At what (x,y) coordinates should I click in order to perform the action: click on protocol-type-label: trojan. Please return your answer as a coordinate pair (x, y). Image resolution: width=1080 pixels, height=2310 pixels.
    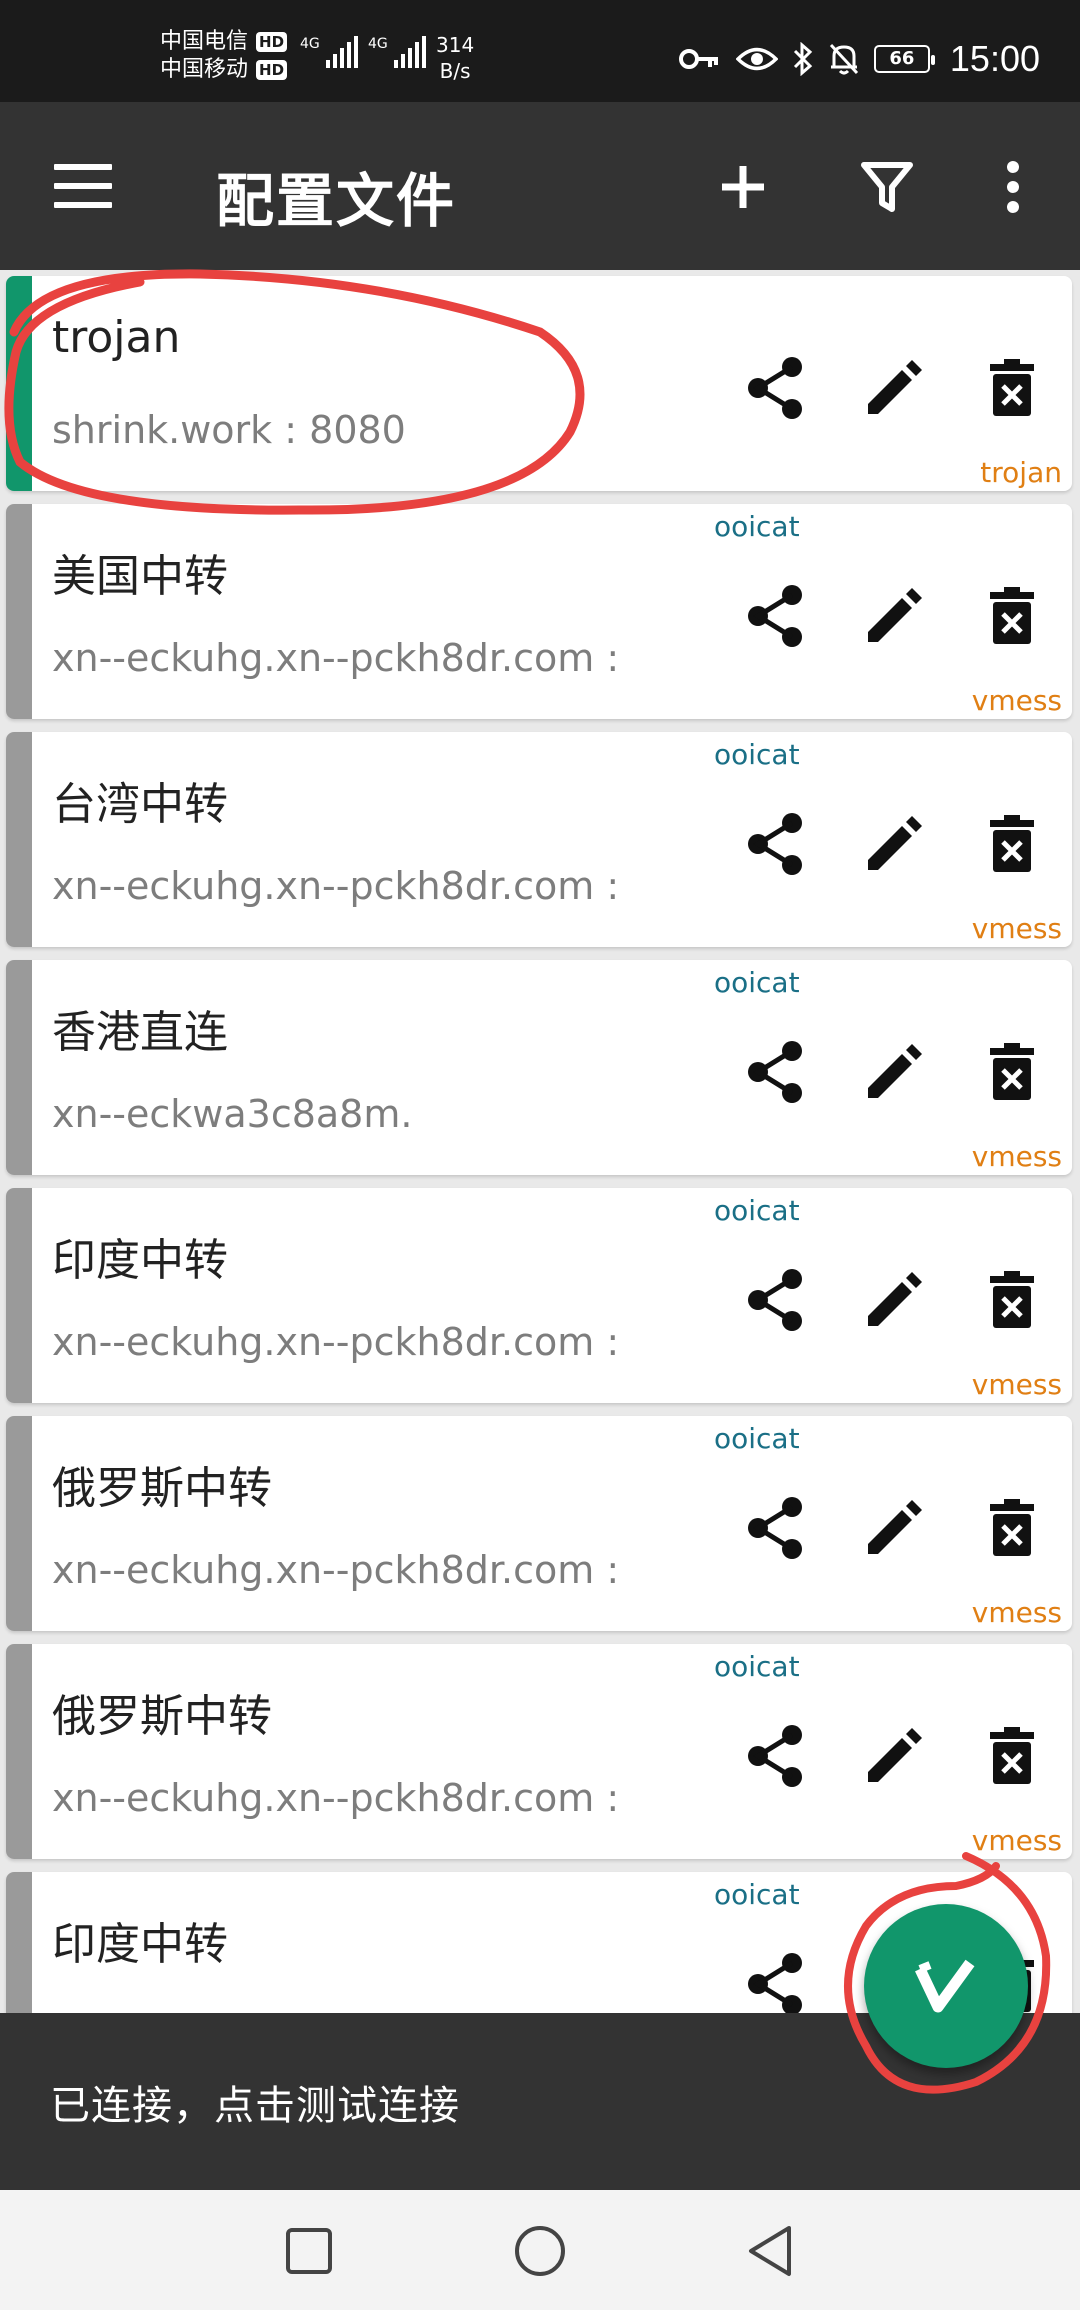
    Looking at the image, I should click on (1021, 472).